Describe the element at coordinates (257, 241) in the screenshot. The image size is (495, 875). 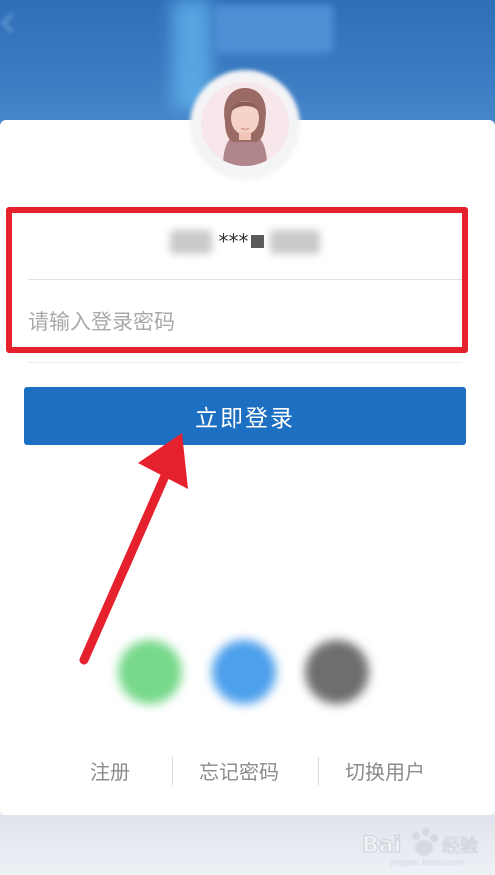
I see `account-mask-square` at that location.